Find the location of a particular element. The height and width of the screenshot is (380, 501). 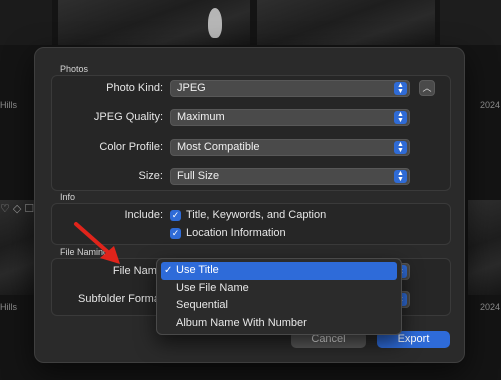

location-information-label: Location Information is located at coordinates (236, 233).